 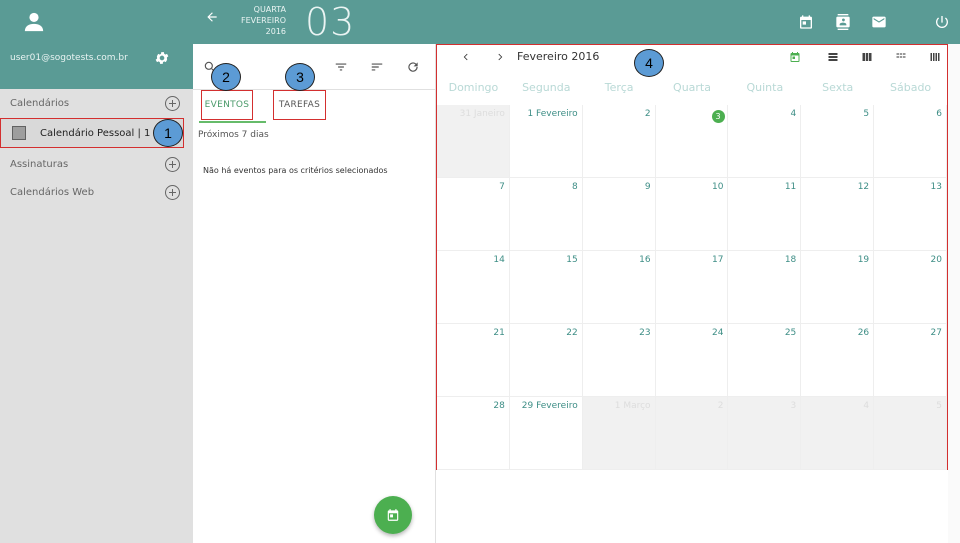 What do you see at coordinates (95, 133) in the screenshot?
I see `calendar-item-label: Calendário Pessoal | 1` at bounding box center [95, 133].